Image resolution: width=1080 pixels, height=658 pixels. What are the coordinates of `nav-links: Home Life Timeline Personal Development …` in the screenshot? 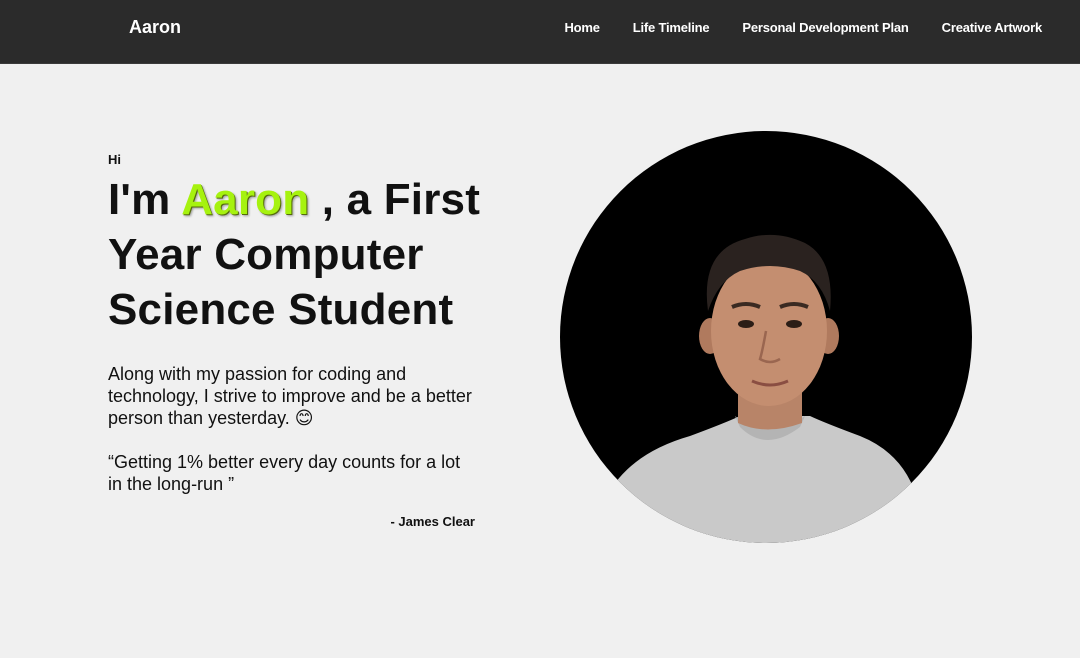 It's located at (803, 27).